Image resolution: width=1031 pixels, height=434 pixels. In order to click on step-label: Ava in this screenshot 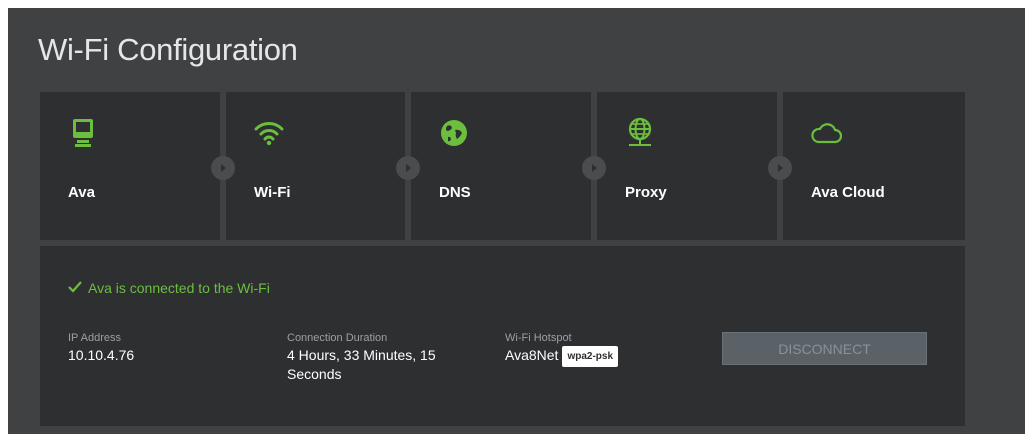, I will do `click(81, 192)`.